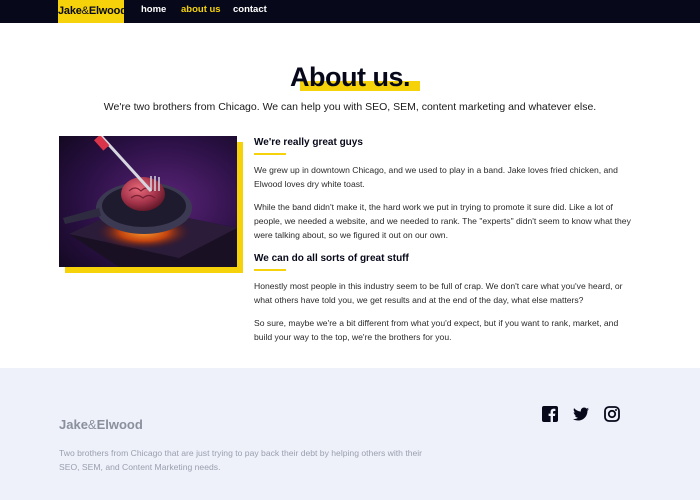 This screenshot has height=500, width=700. Describe the element at coordinates (119, 424) in the screenshot. I see `footer-logo-elwood: Elwood` at that location.